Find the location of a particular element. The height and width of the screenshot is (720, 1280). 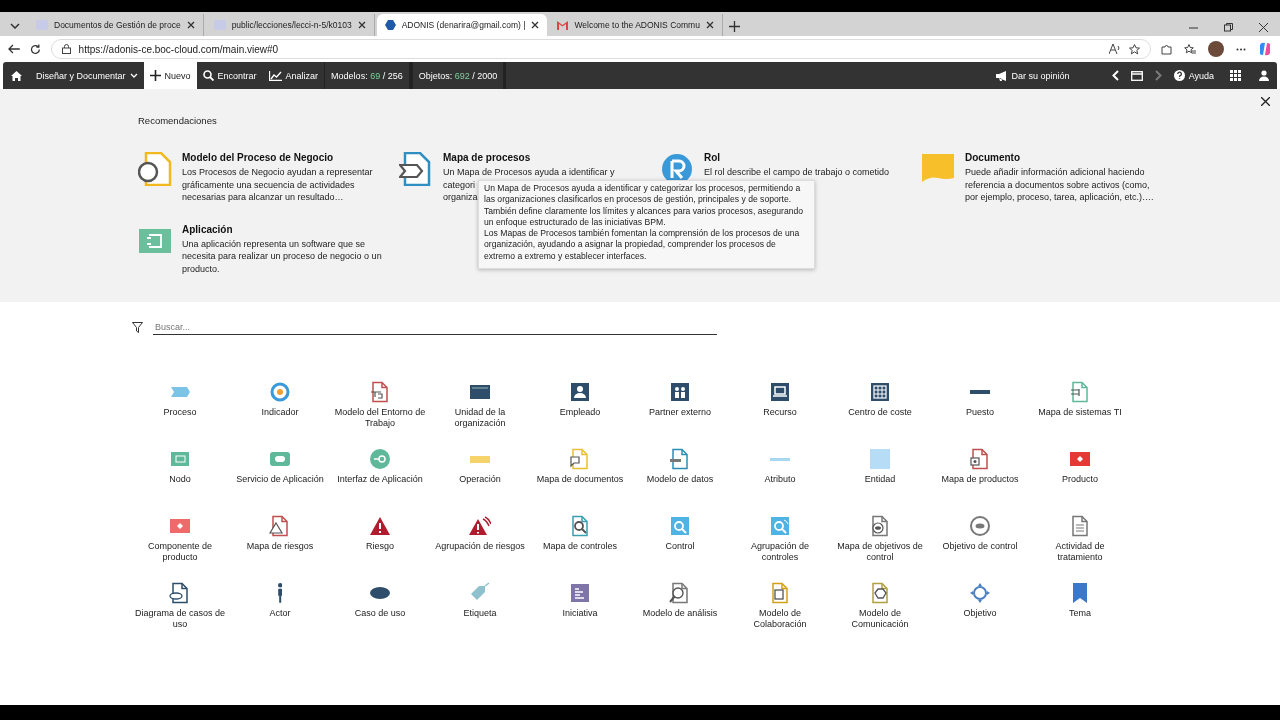

object-type-button: Puesto is located at coordinates (980, 399).